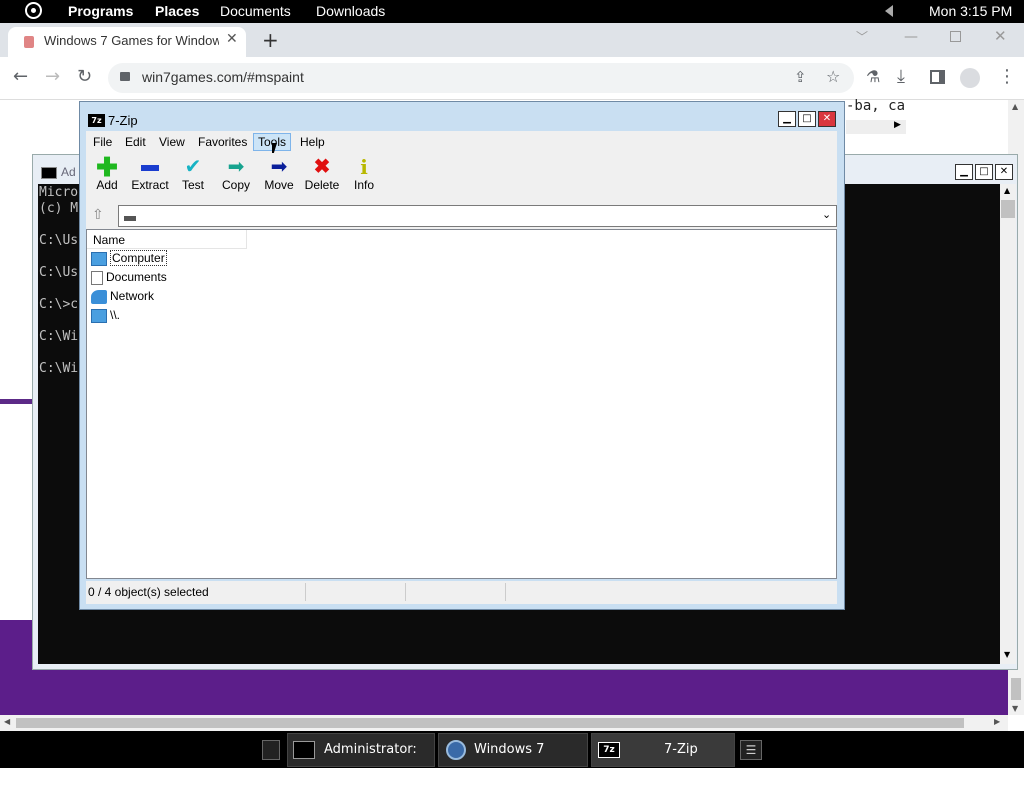 The width and height of the screenshot is (1024, 798). What do you see at coordinates (7, 721) in the screenshot?
I see `scroll-left-icon: ◀` at bounding box center [7, 721].